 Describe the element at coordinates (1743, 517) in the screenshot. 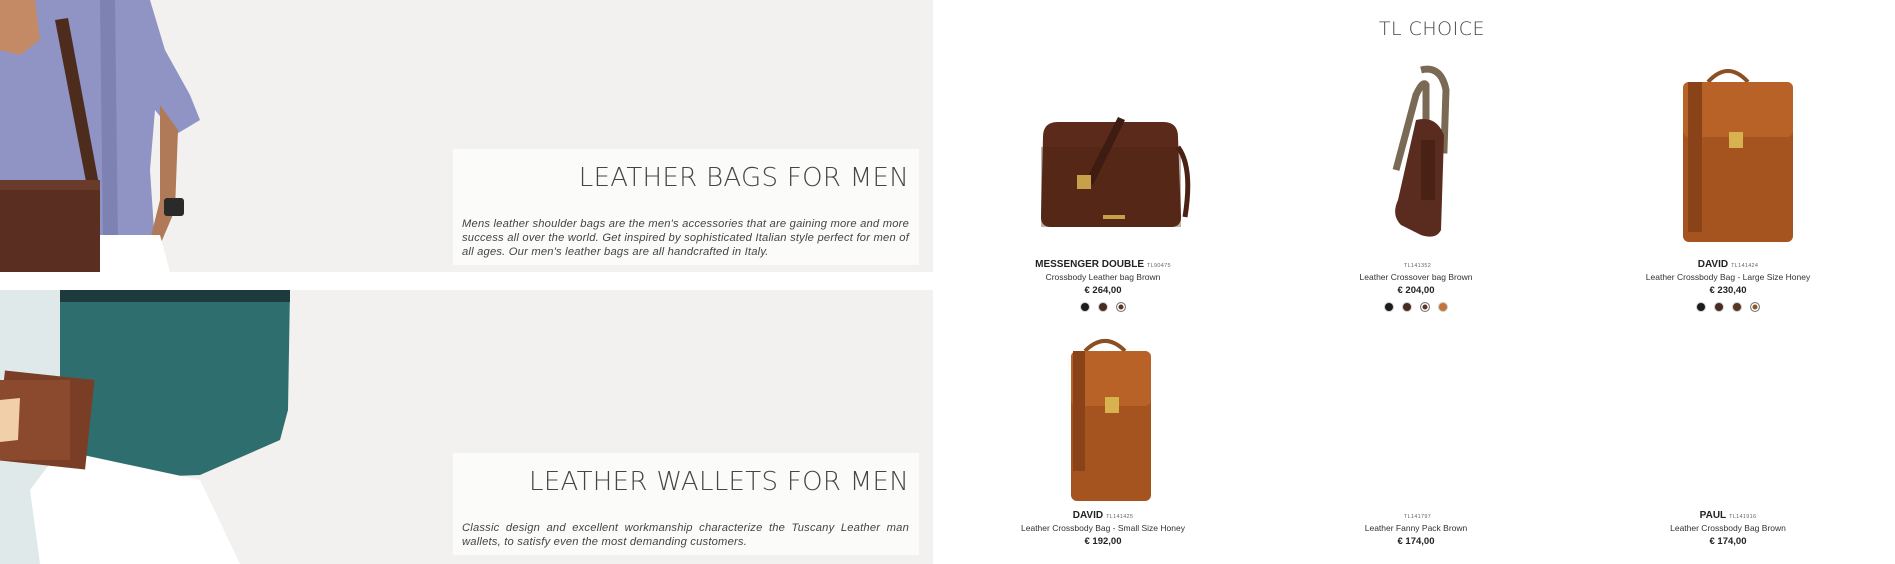

I see `product-code: TL141916` at that location.